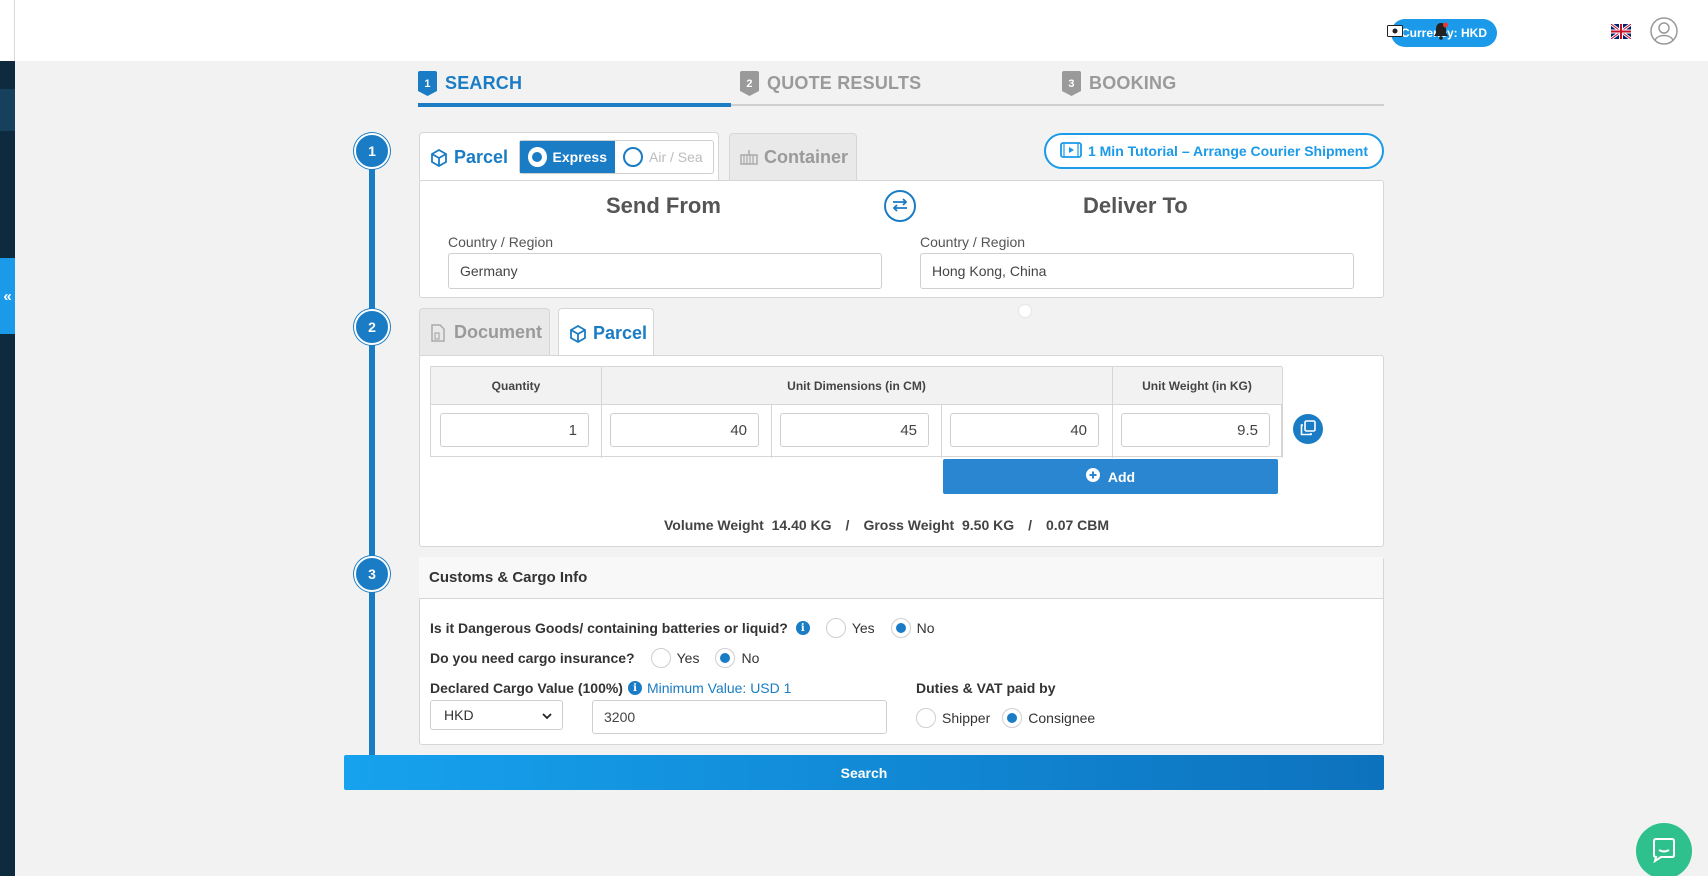 This screenshot has width=1708, height=876. I want to click on swap-arrows-icon, so click(900, 206).